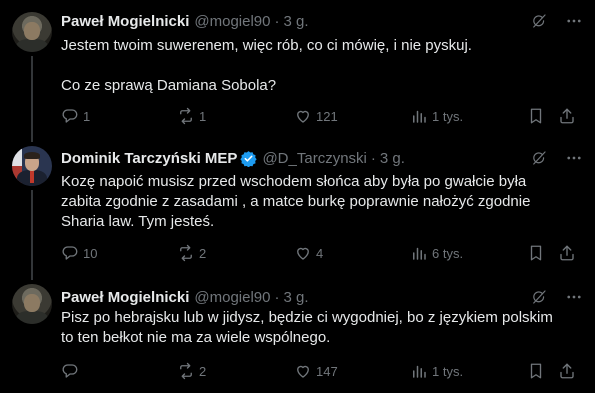  Describe the element at coordinates (448, 253) in the screenshot. I see `views-count: 6 tys.` at that location.